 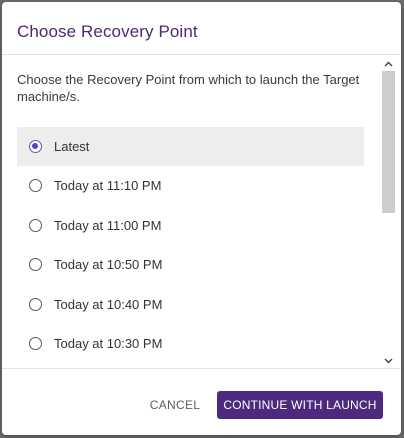 I want to click on recovery-point-option: Today at 10:30 PM, so click(x=190, y=343).